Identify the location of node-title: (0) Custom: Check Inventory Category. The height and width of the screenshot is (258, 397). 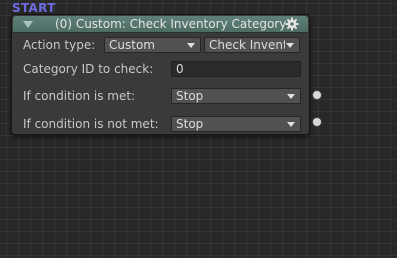
(171, 24).